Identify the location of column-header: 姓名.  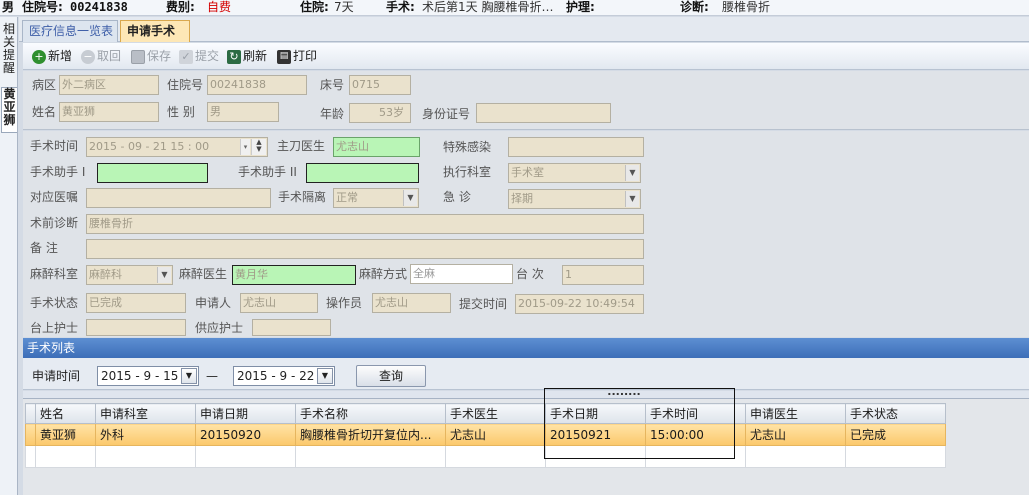
(65, 413).